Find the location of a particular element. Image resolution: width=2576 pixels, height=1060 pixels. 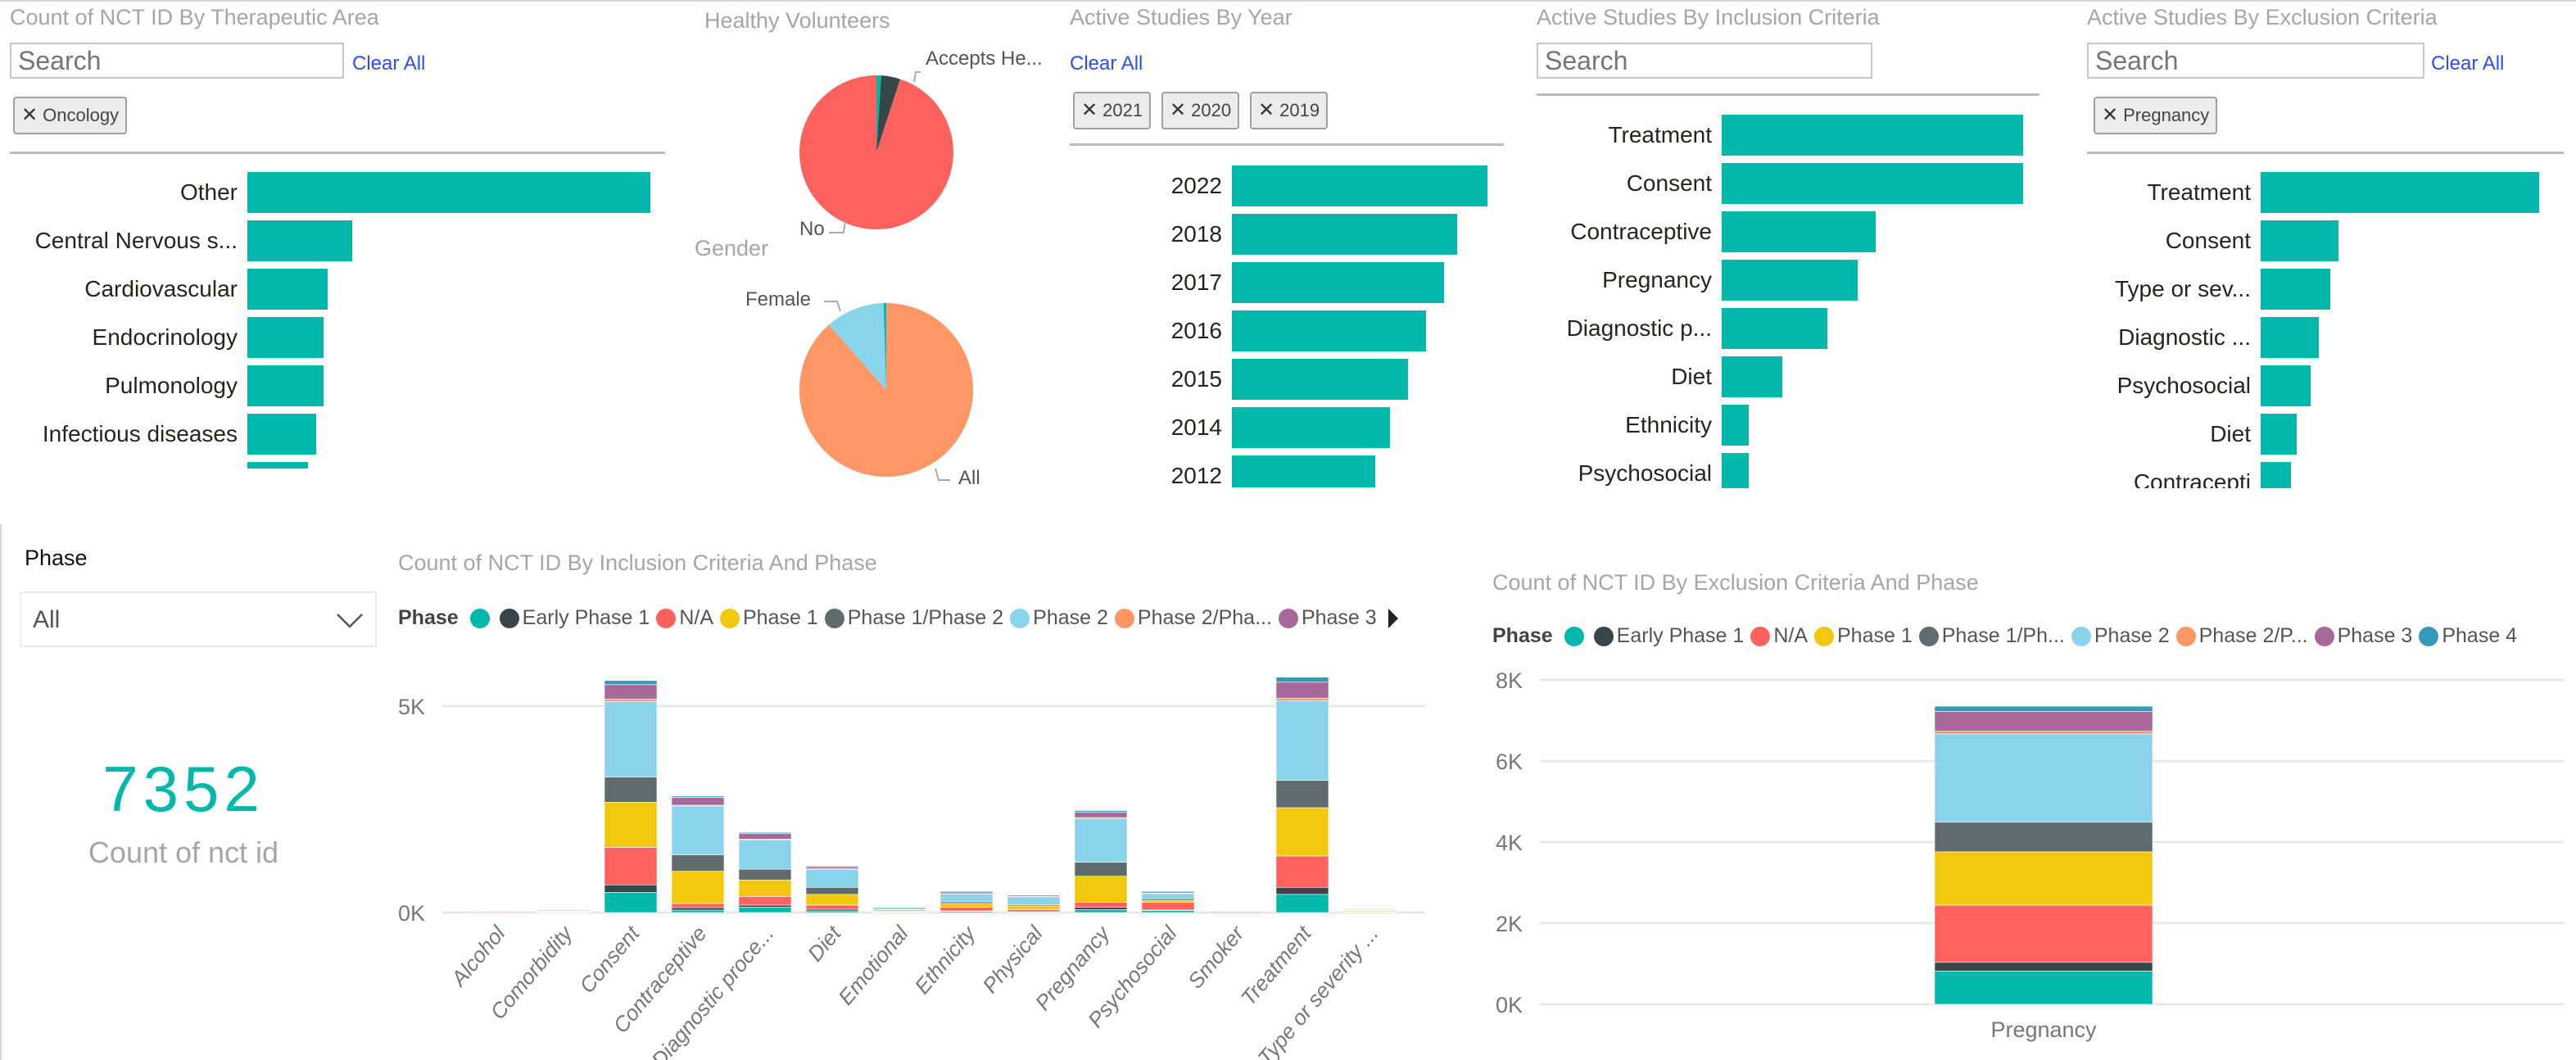

bar-row: Psychosocial is located at coordinates (2325, 385).